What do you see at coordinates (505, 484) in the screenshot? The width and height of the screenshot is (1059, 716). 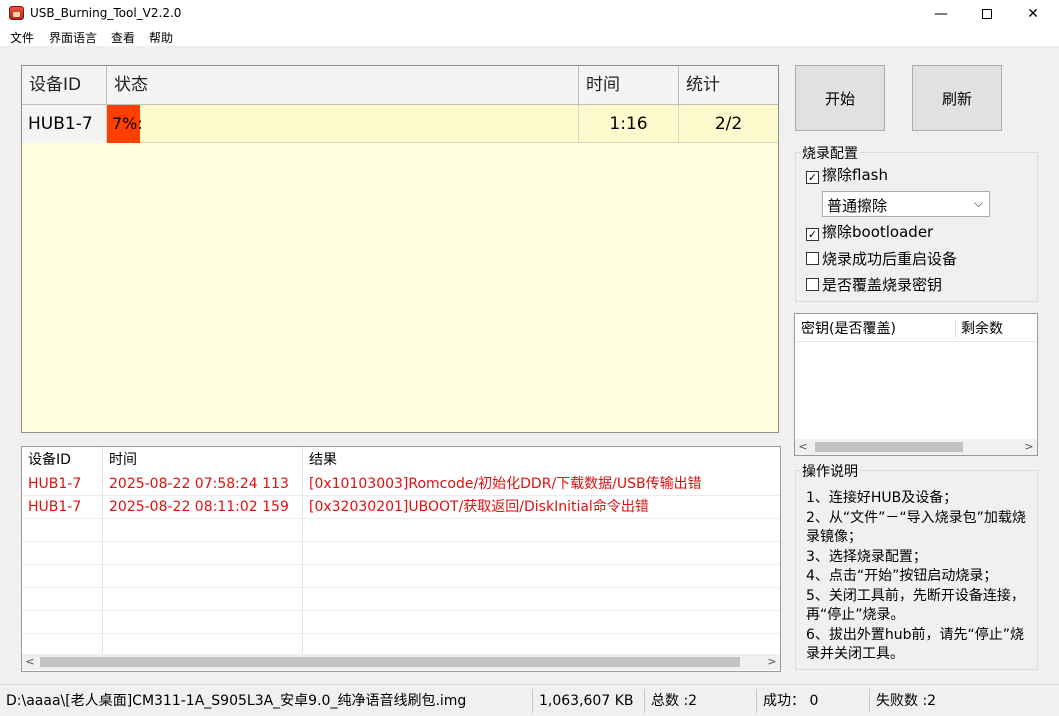 I see `log-result: [0x10103003]Romcode/初始化DDR/下载数据/USB传输出错` at bounding box center [505, 484].